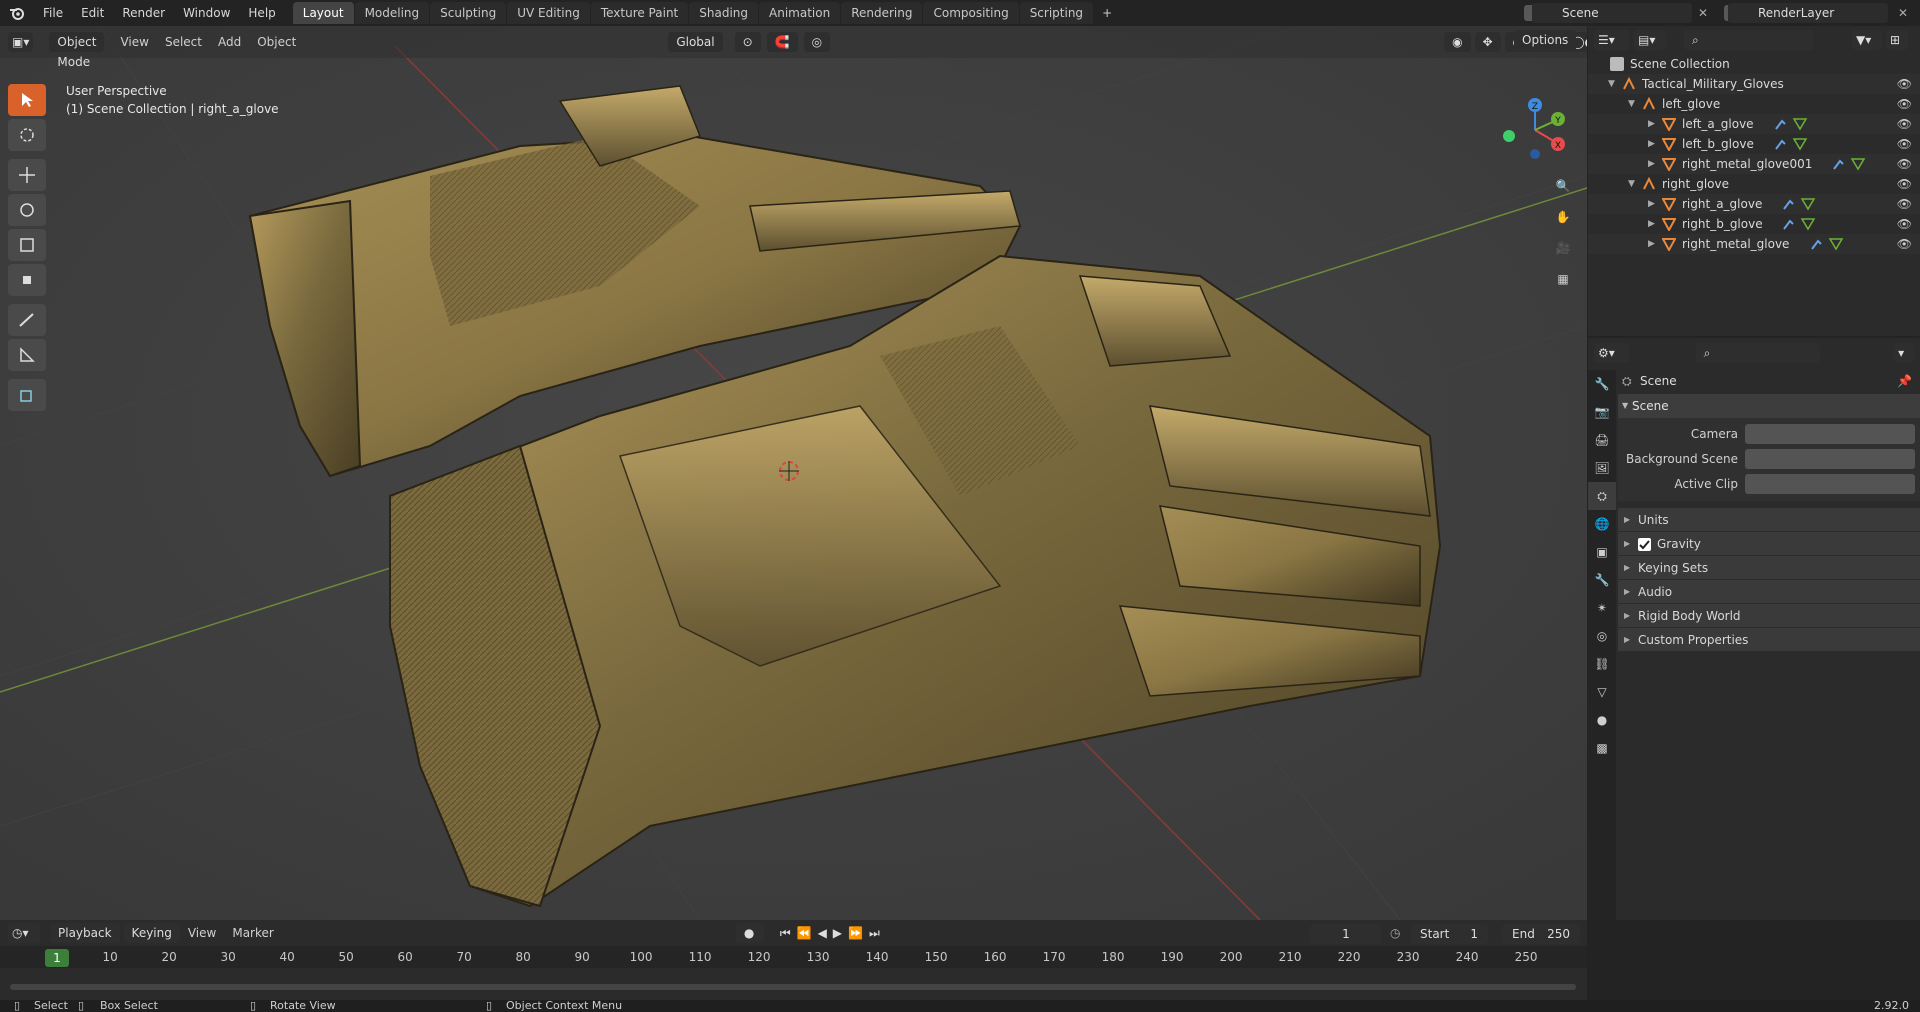  I want to click on menu-help: Help, so click(261, 13).